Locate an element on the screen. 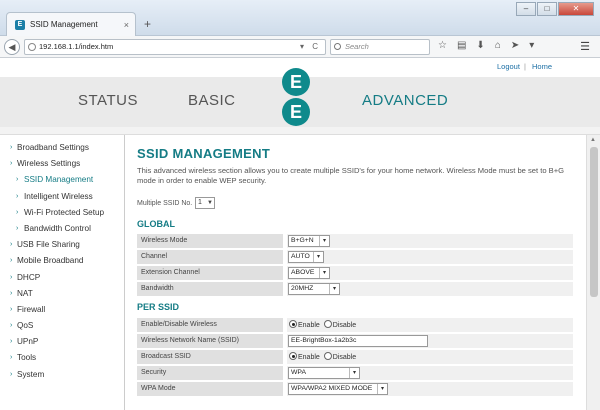 Image resolution: width=600 pixels, height=410 pixels. sidebar-item-label: Broadband Settings is located at coordinates (53, 147).